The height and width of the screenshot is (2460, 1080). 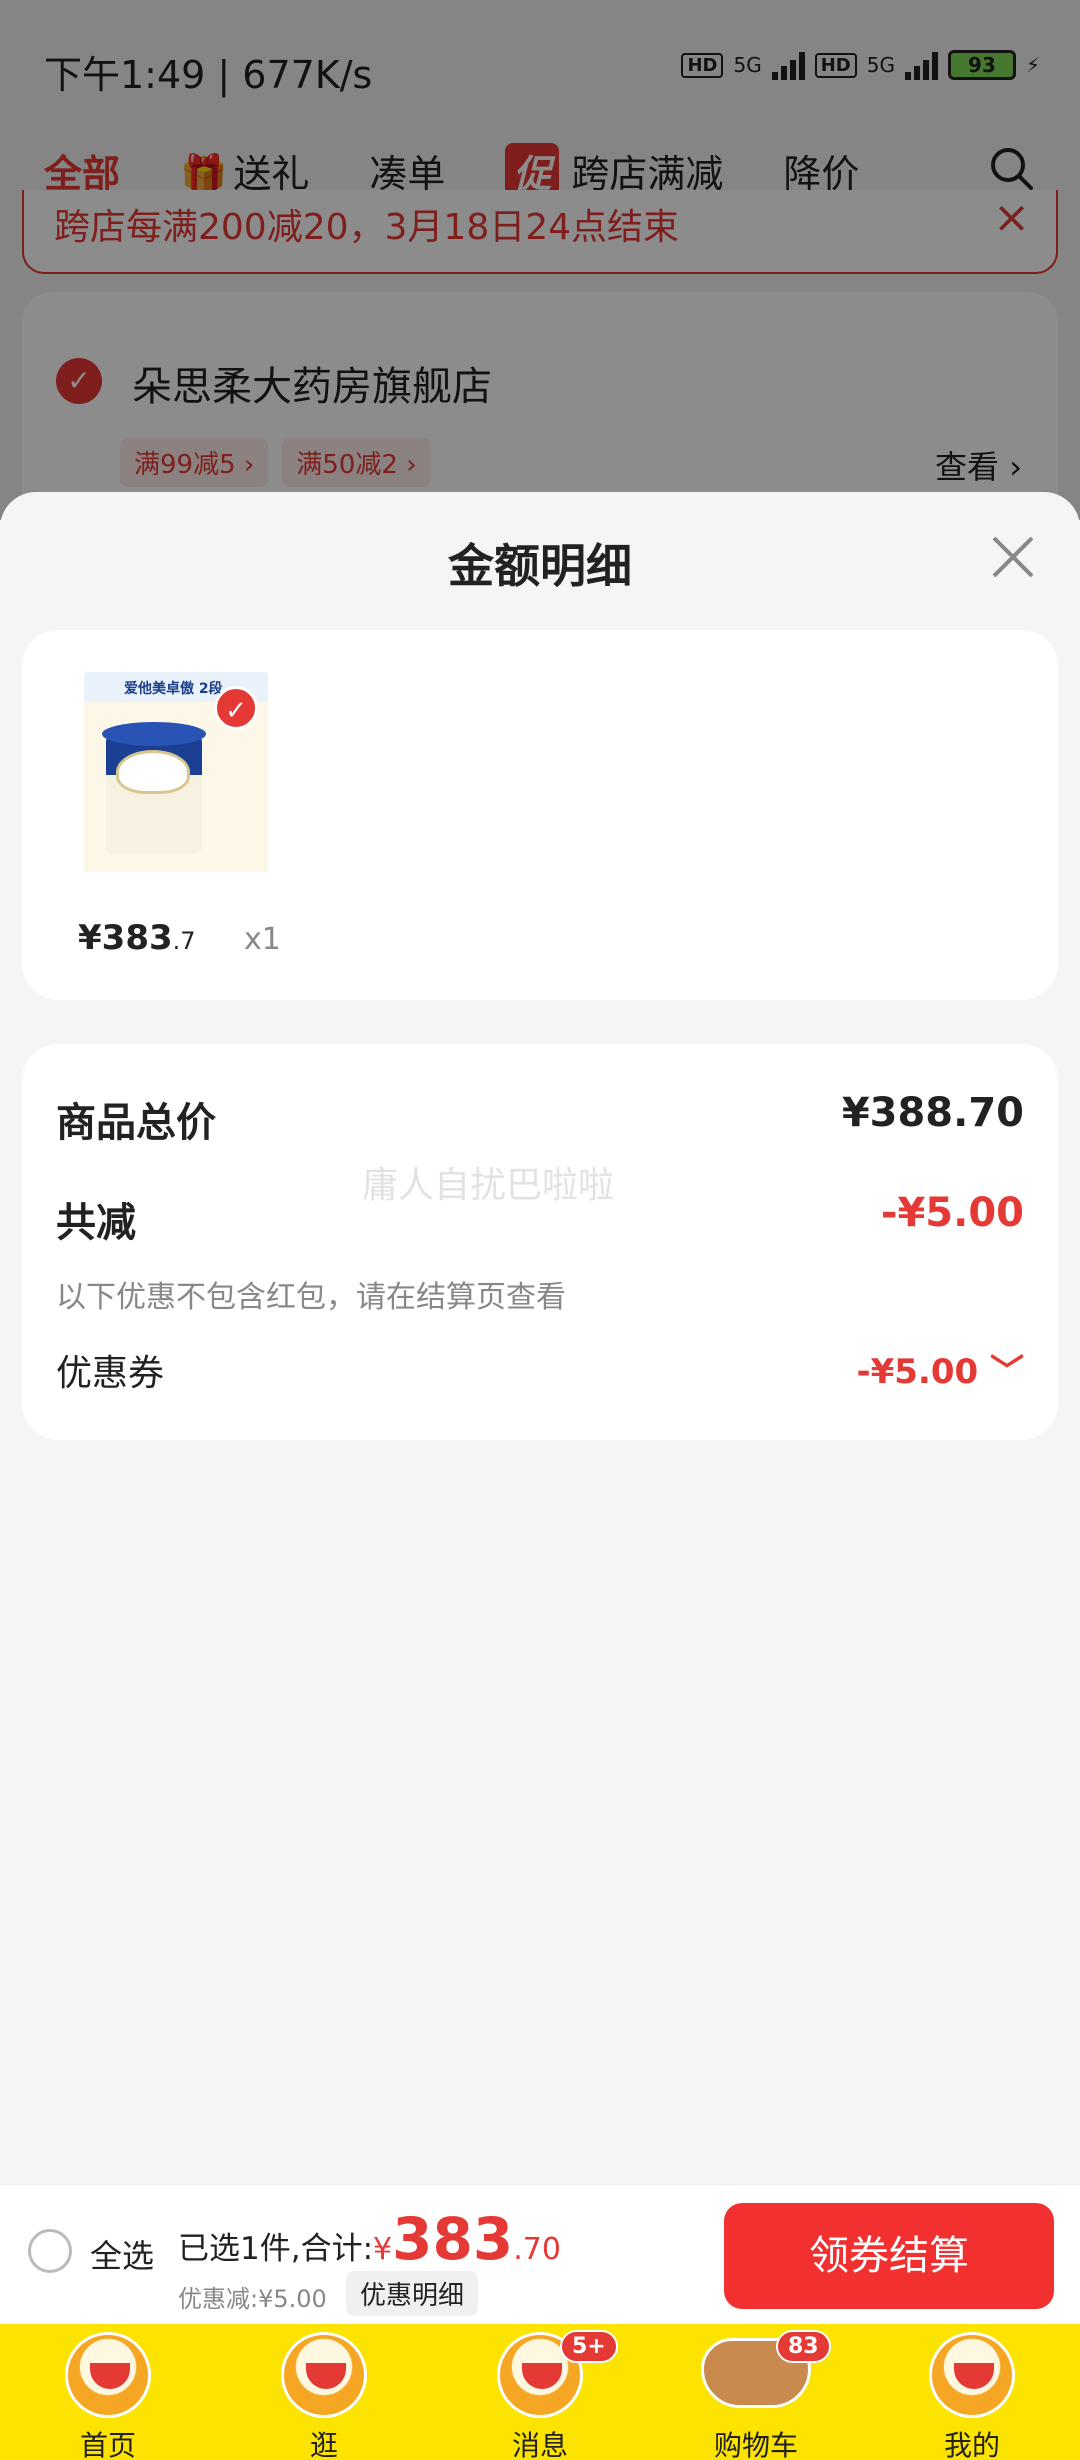 I want to click on coupon-label: 优惠券, so click(x=110, y=1373).